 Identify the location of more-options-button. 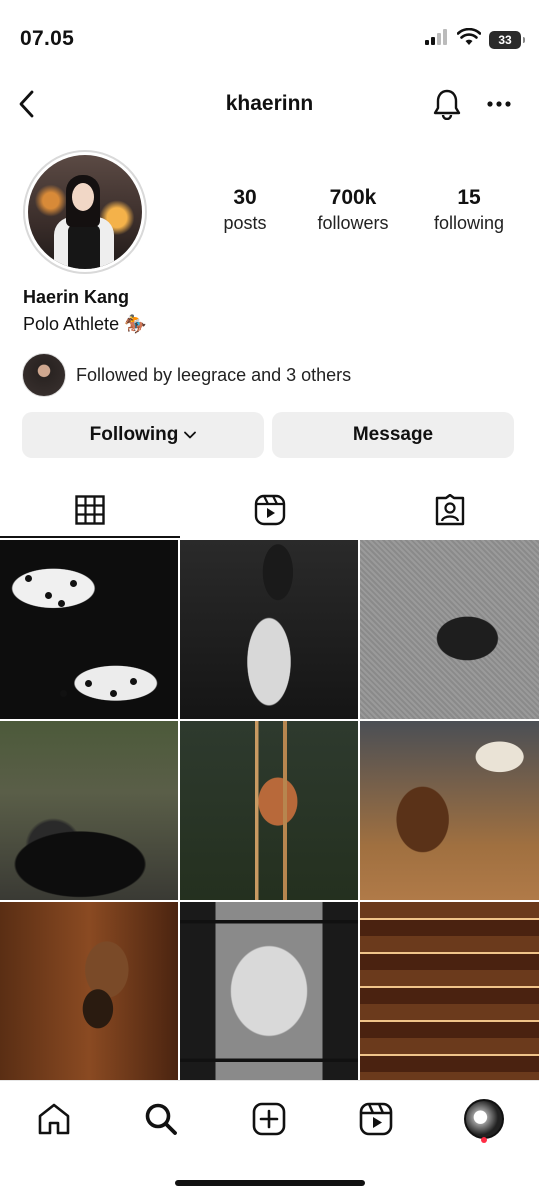
(499, 104).